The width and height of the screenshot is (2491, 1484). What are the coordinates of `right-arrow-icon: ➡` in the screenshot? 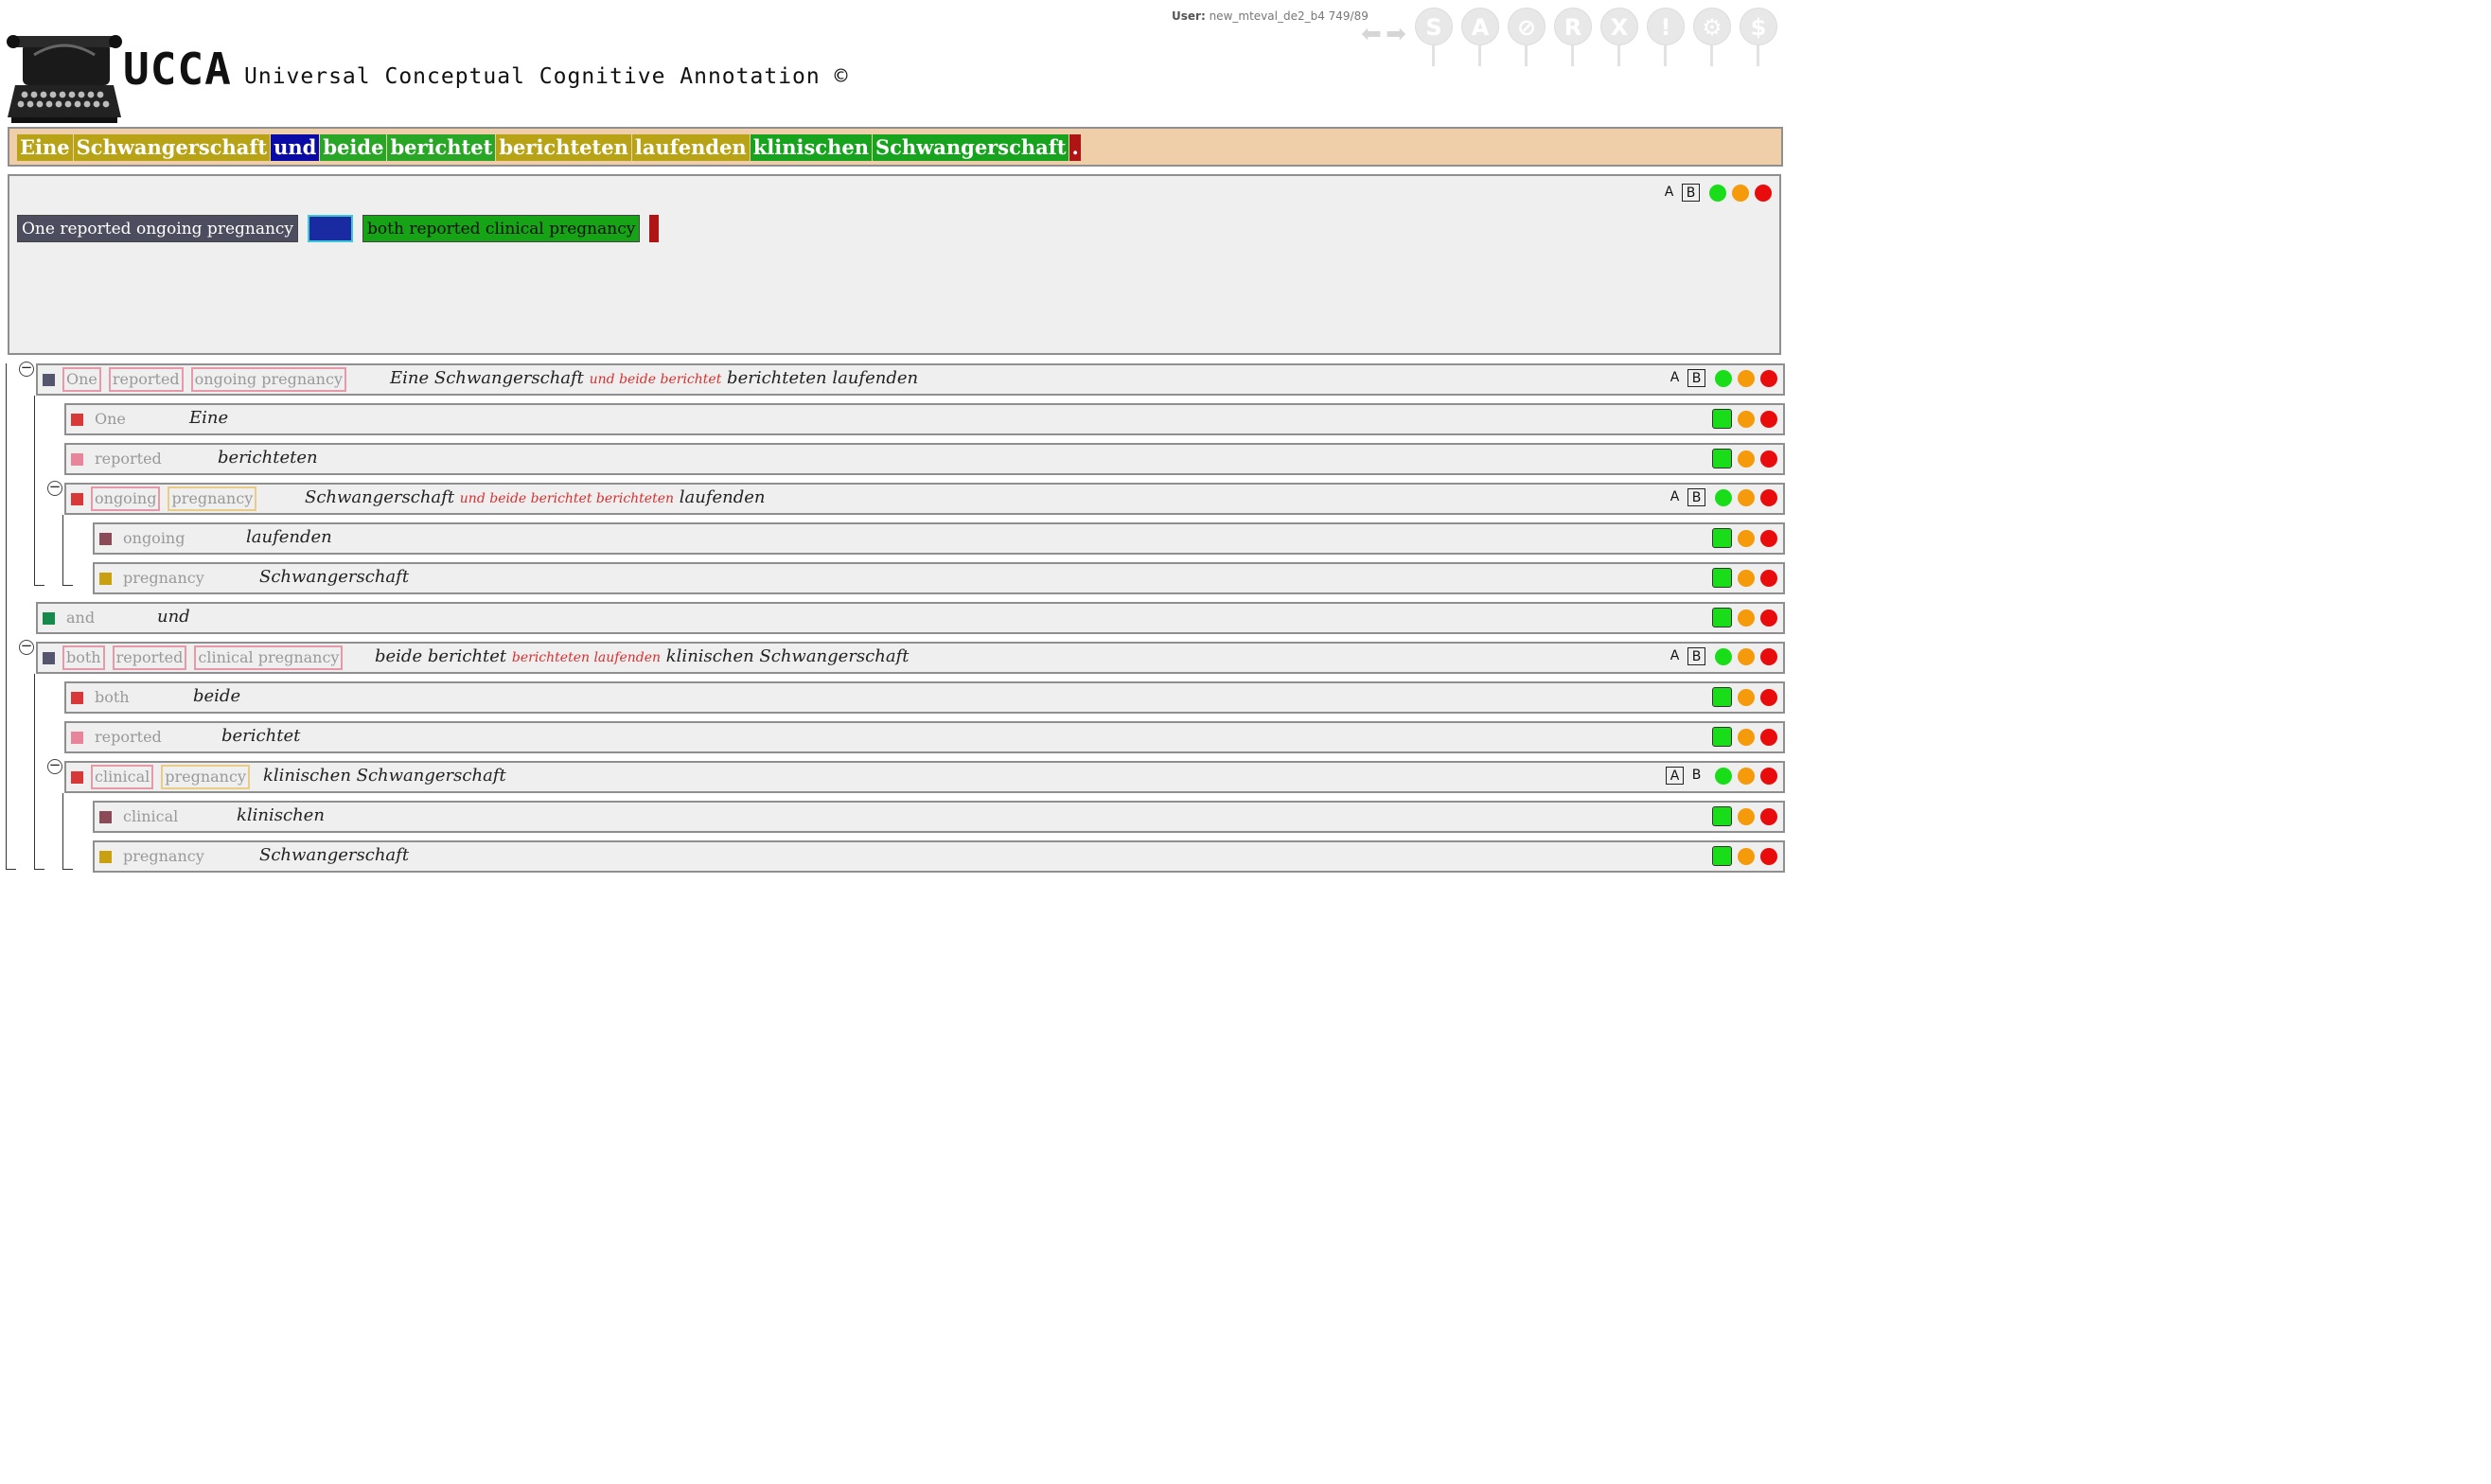 It's located at (1396, 34).